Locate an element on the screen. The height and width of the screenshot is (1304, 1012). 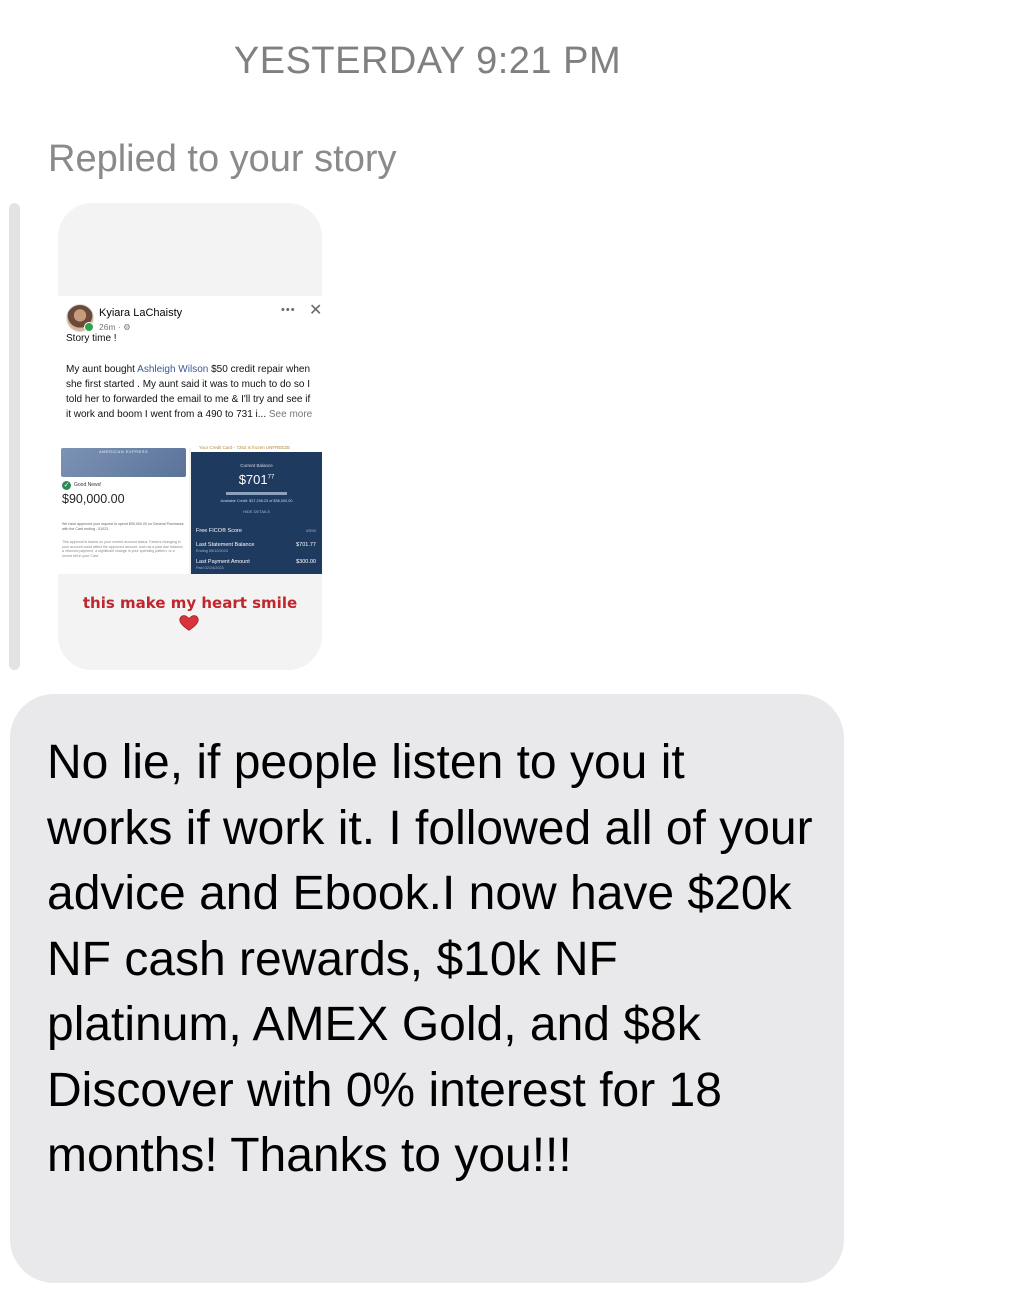
reply-indicator-bar is located at coordinates (14, 436).